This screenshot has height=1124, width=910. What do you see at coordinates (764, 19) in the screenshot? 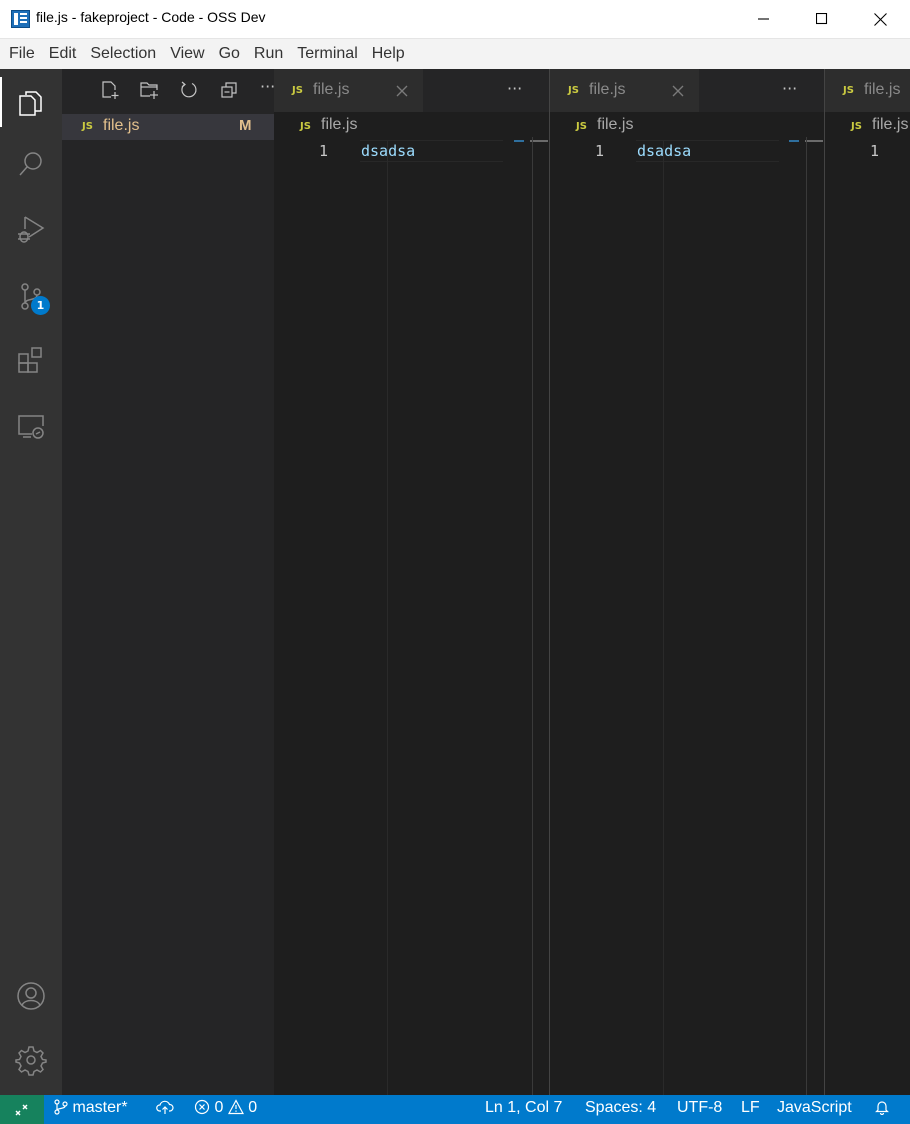
I see `minimize-button` at bounding box center [764, 19].